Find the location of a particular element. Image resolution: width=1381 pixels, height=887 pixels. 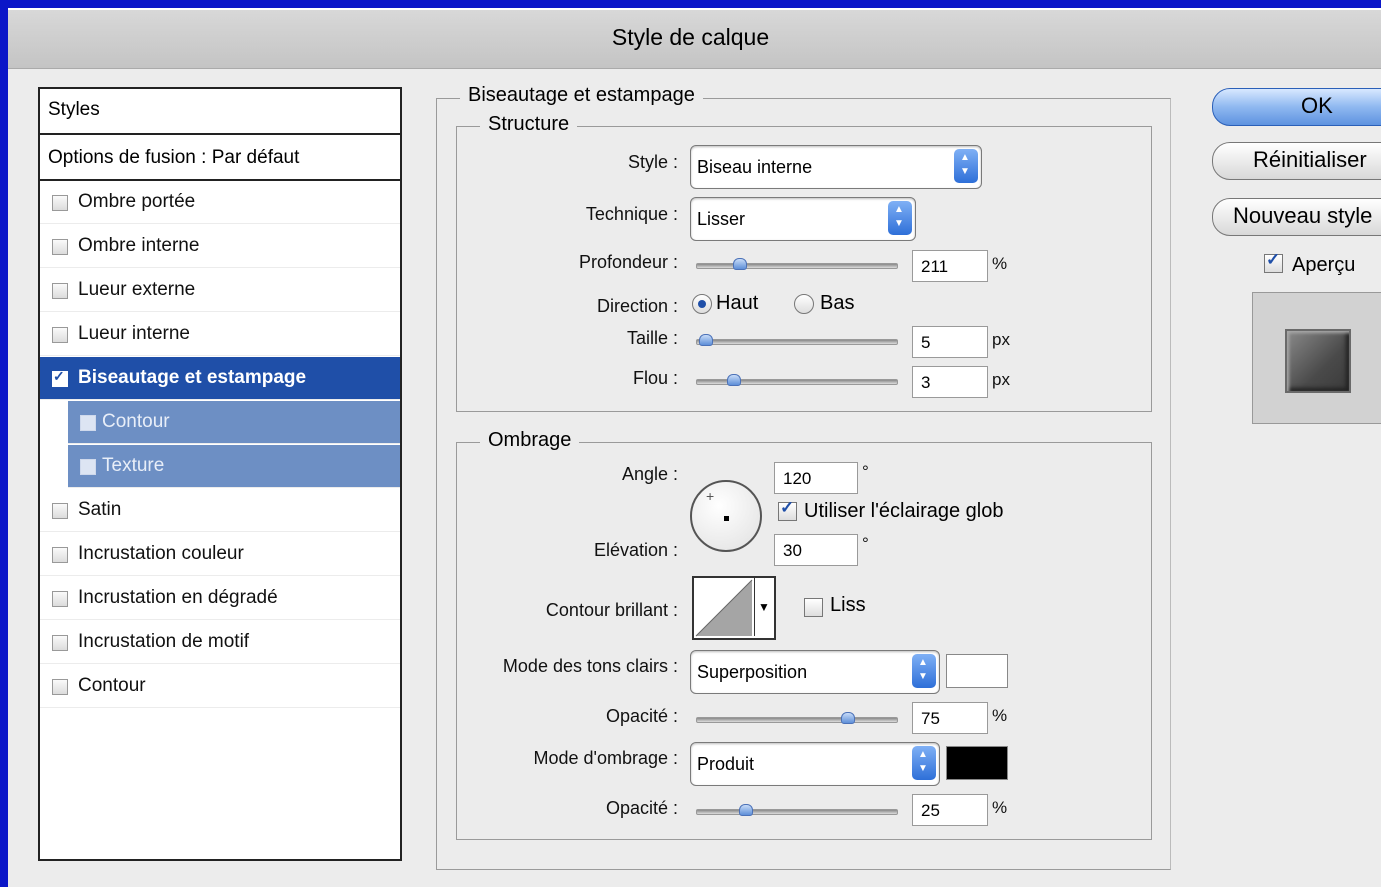

blend-options-item: Options de fusion : Par défaut is located at coordinates (220, 159).